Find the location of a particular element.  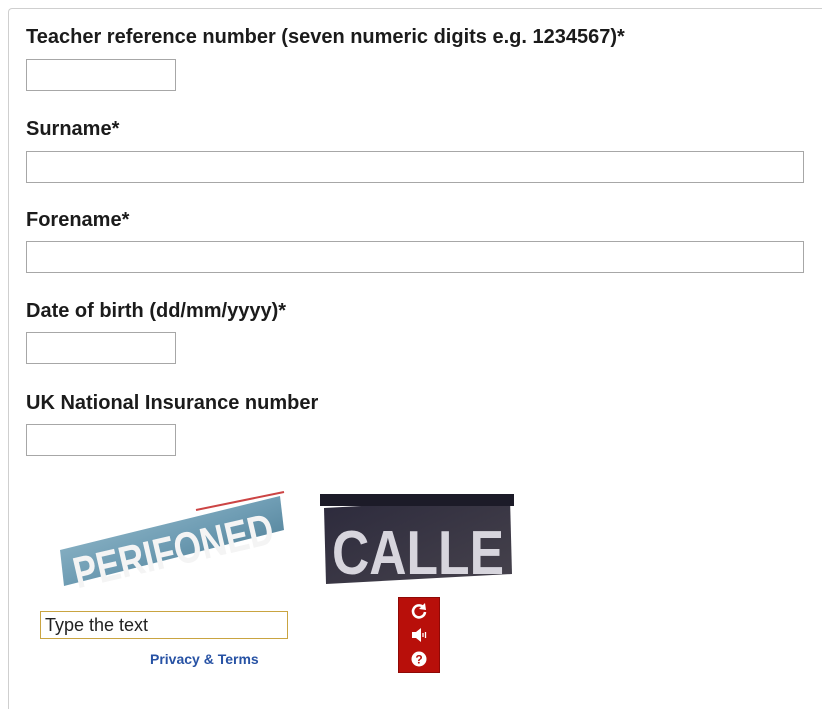

captcha-controls: ? is located at coordinates (419, 635).